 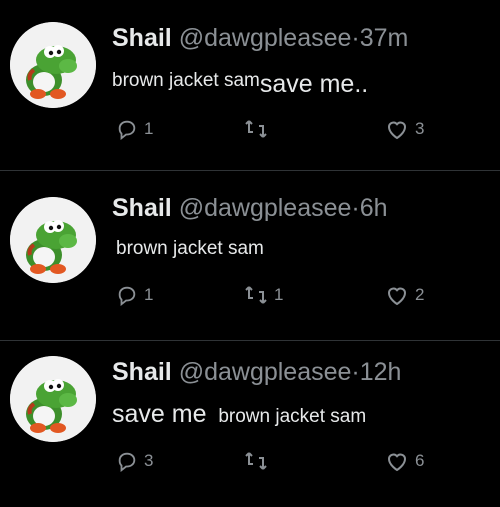 What do you see at coordinates (279, 294) in the screenshot?
I see `retweet-count: 1` at bounding box center [279, 294].